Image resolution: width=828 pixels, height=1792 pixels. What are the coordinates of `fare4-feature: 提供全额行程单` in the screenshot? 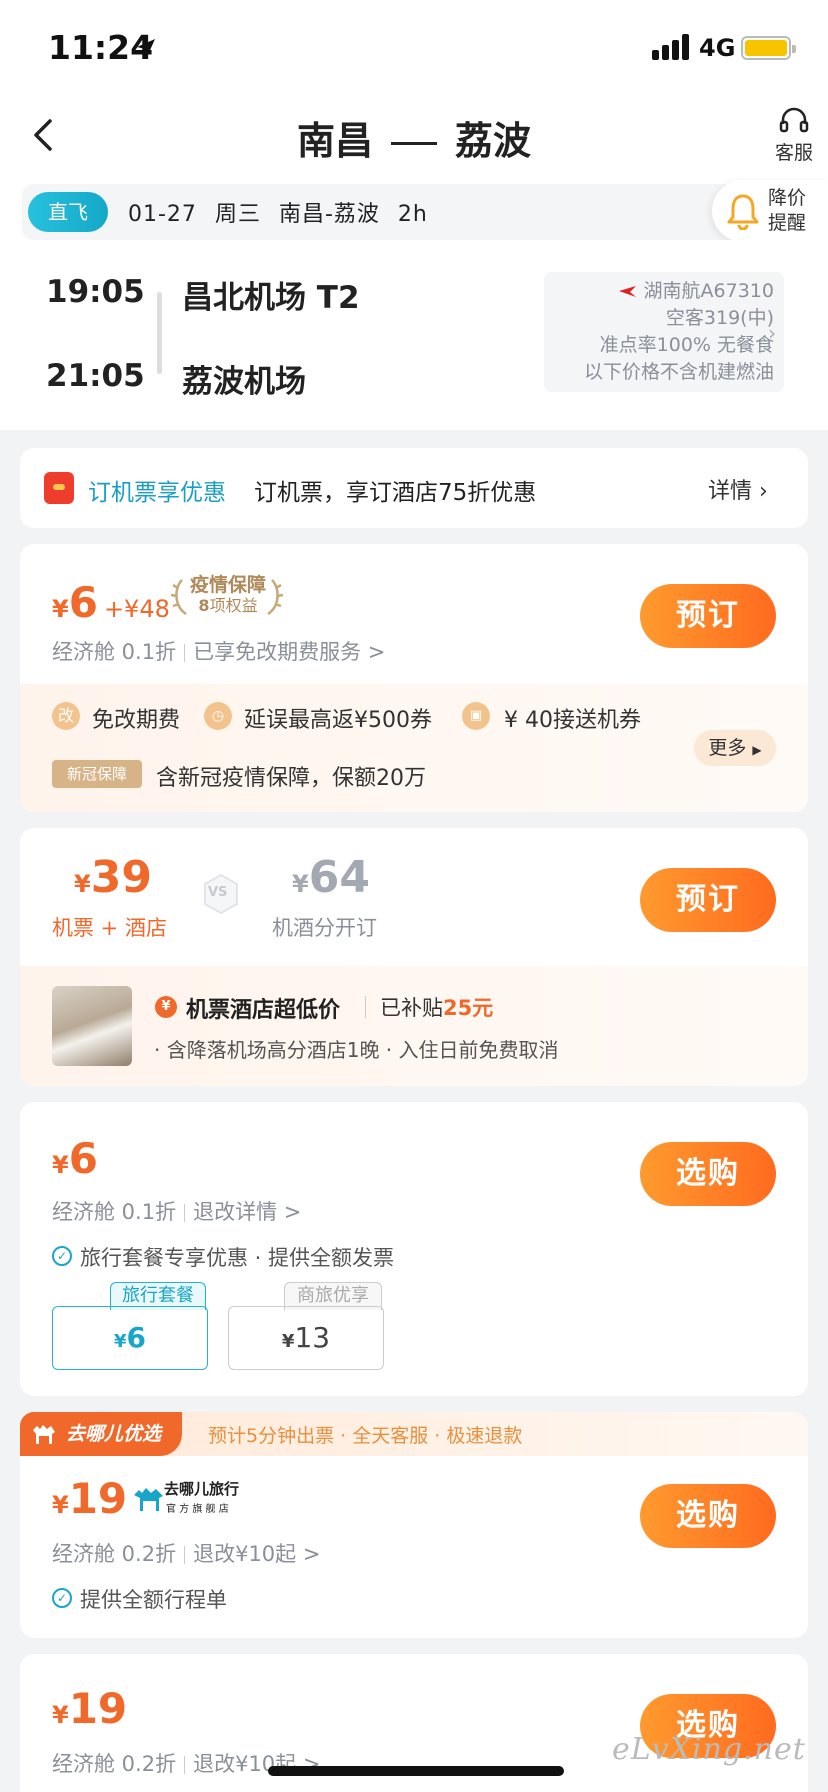 It's located at (153, 1600).